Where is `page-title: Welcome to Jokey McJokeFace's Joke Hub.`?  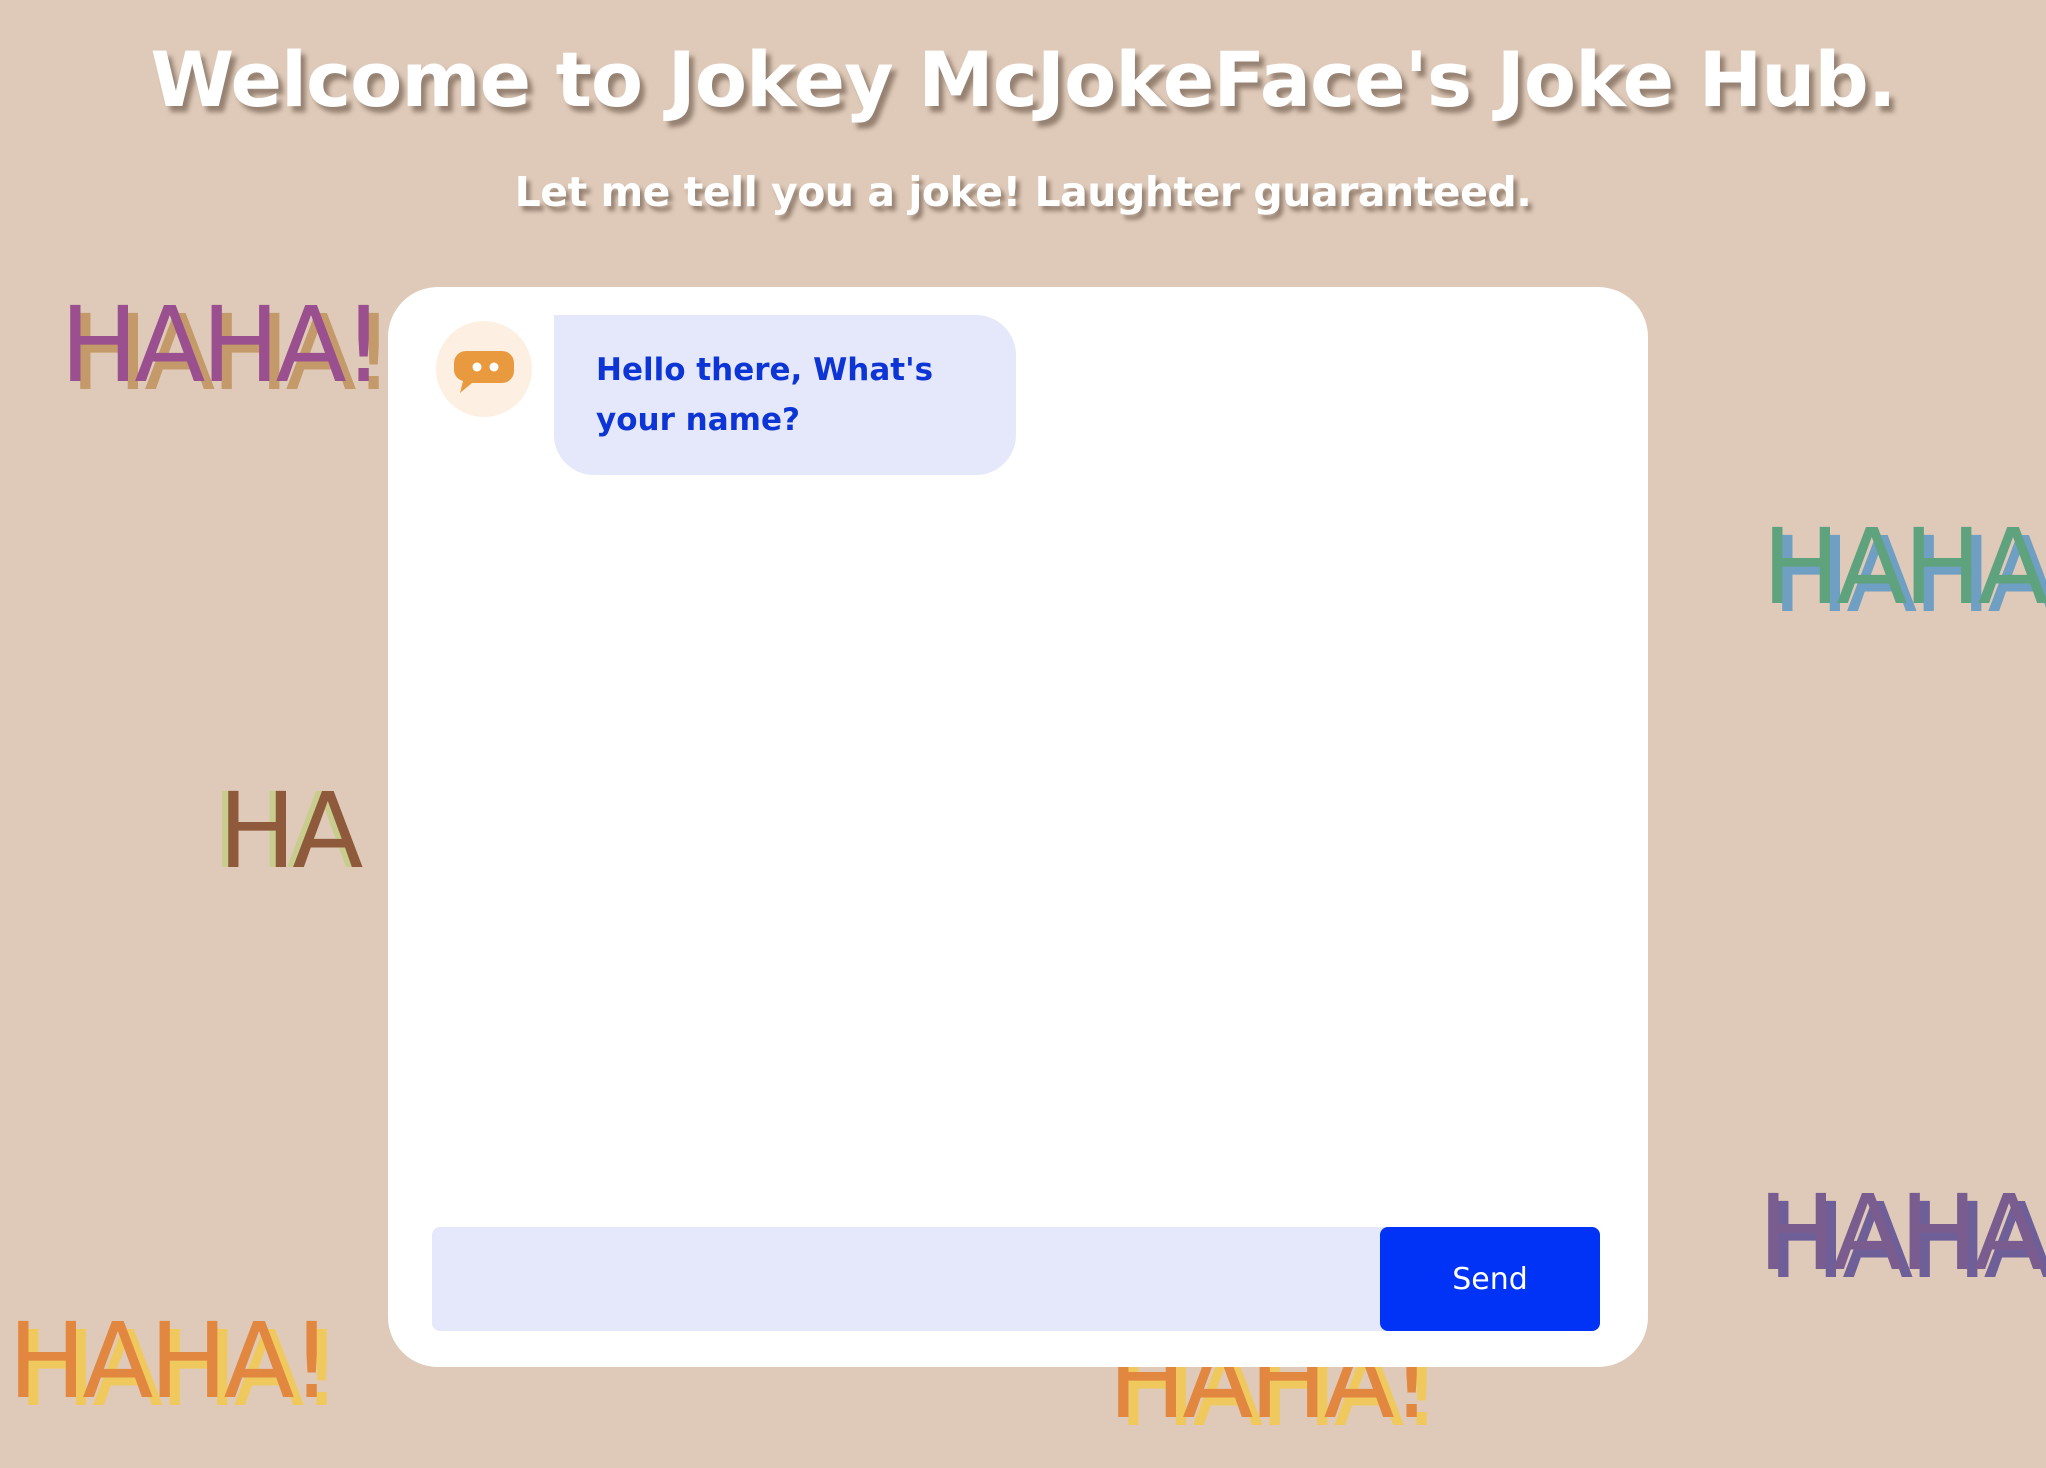
page-title: Welcome to Jokey McJokeFace's Joke Hub. is located at coordinates (1023, 79).